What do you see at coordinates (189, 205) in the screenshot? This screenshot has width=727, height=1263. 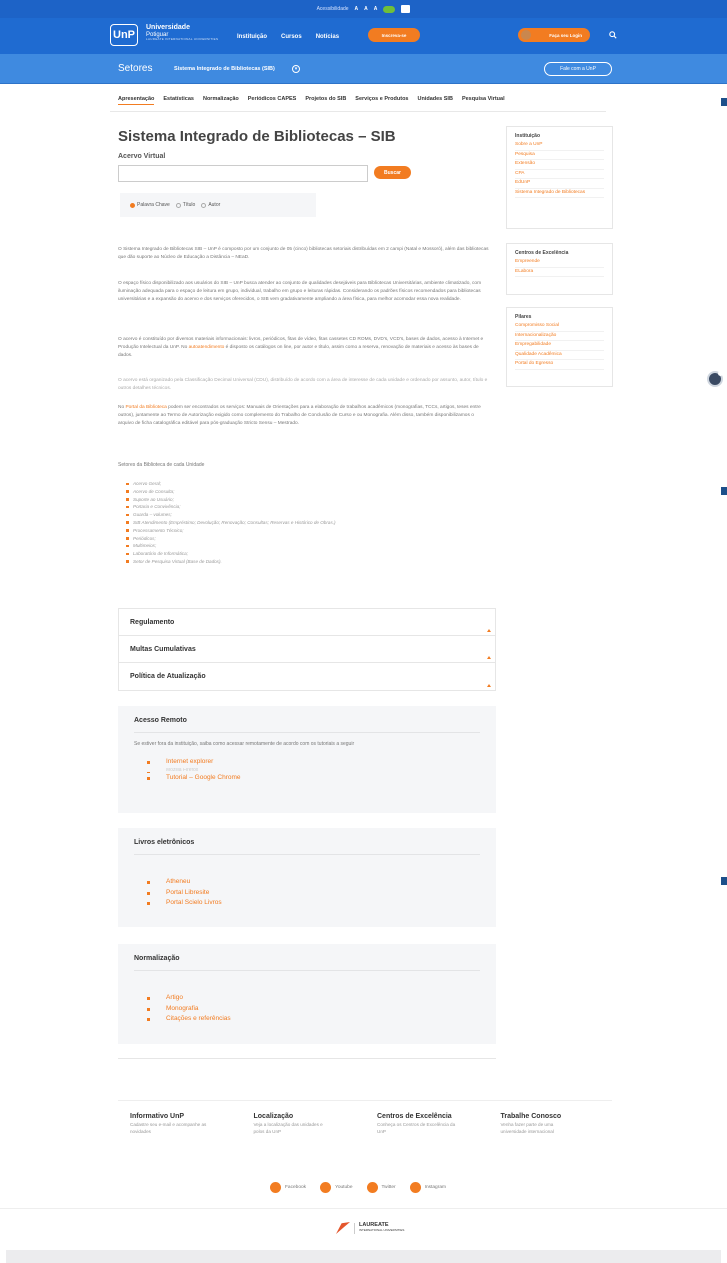 I see `radio-label: Título` at bounding box center [189, 205].